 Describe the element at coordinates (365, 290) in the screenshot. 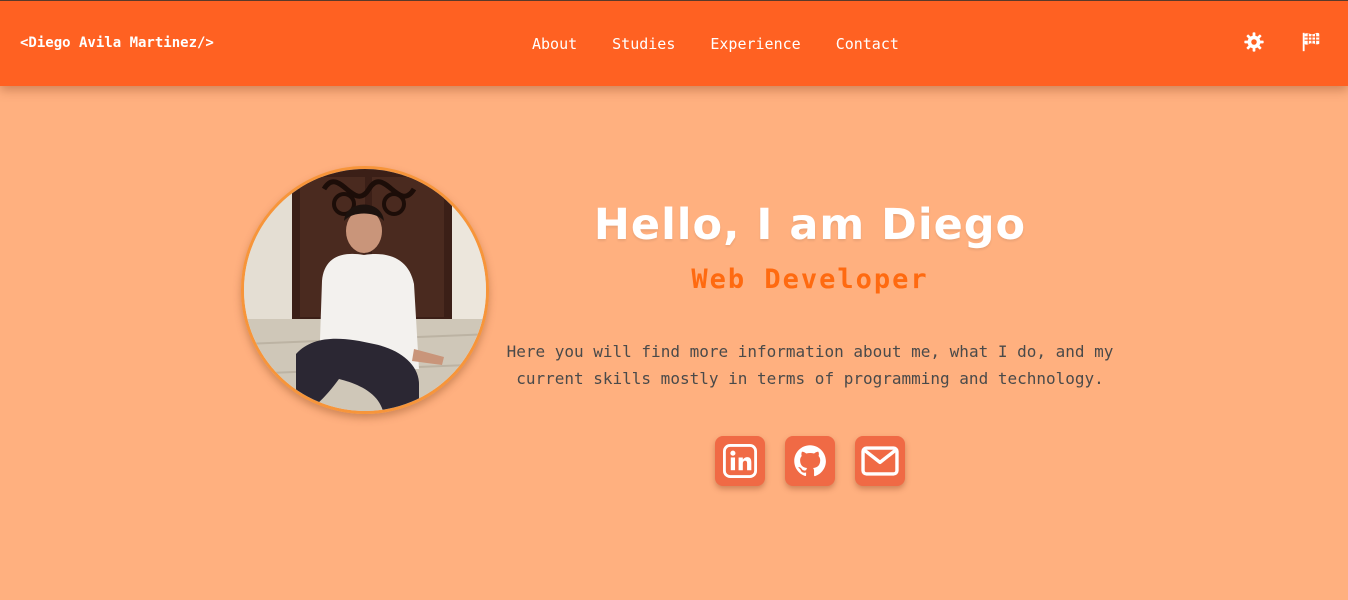

I see `profile-photo` at that location.